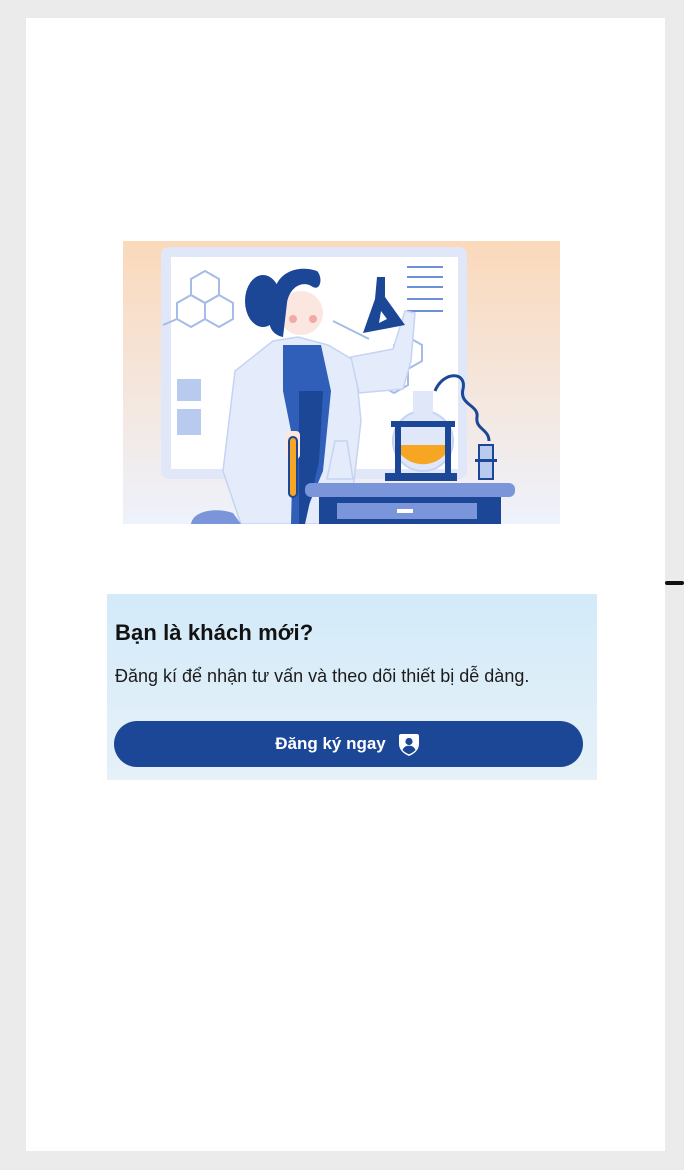 This screenshot has height=1170, width=684. Describe the element at coordinates (330, 743) in the screenshot. I see `register-now-label: Đăng ký ngay` at that location.